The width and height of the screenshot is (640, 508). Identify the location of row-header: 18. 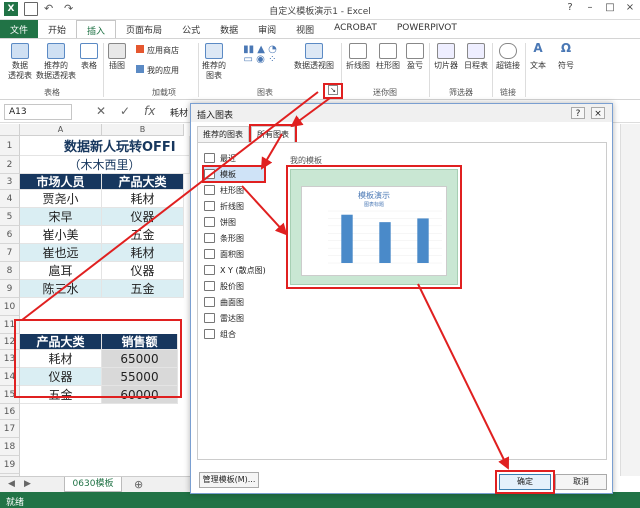
(10, 447).